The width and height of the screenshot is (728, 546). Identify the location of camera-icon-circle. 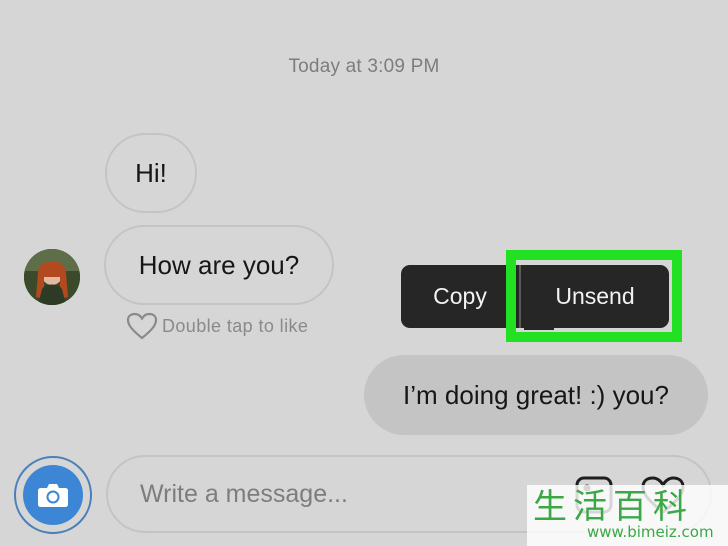
(53, 495).